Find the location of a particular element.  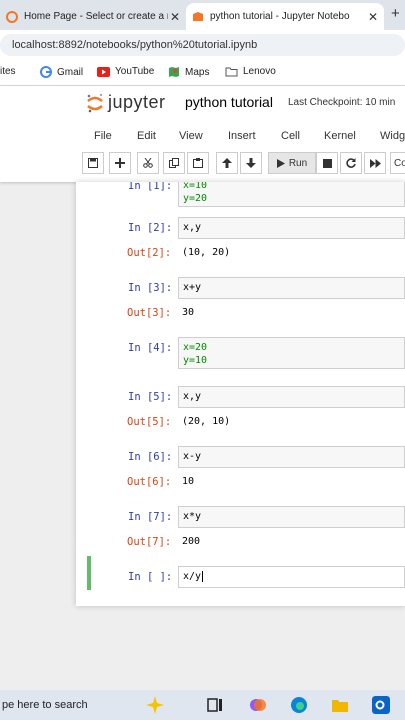

input-prompt: In [5]: is located at coordinates (150, 397).